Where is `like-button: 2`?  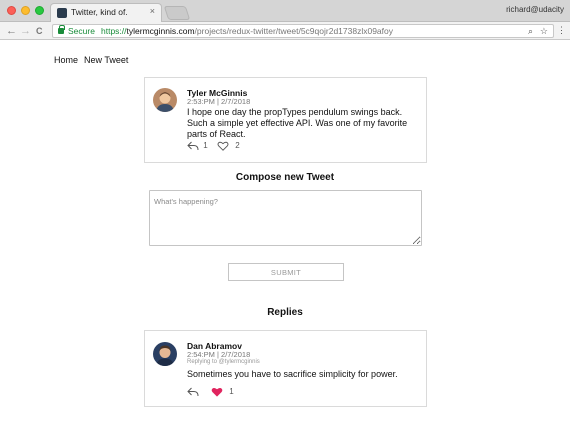 like-button: 2 is located at coordinates (228, 146).